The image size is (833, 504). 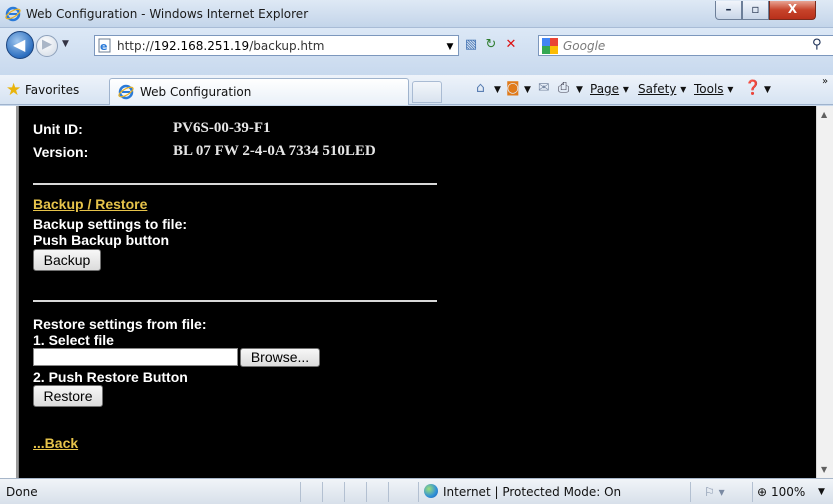 I want to click on vertical-scrollbar: ▲ ▼, so click(x=824, y=292).